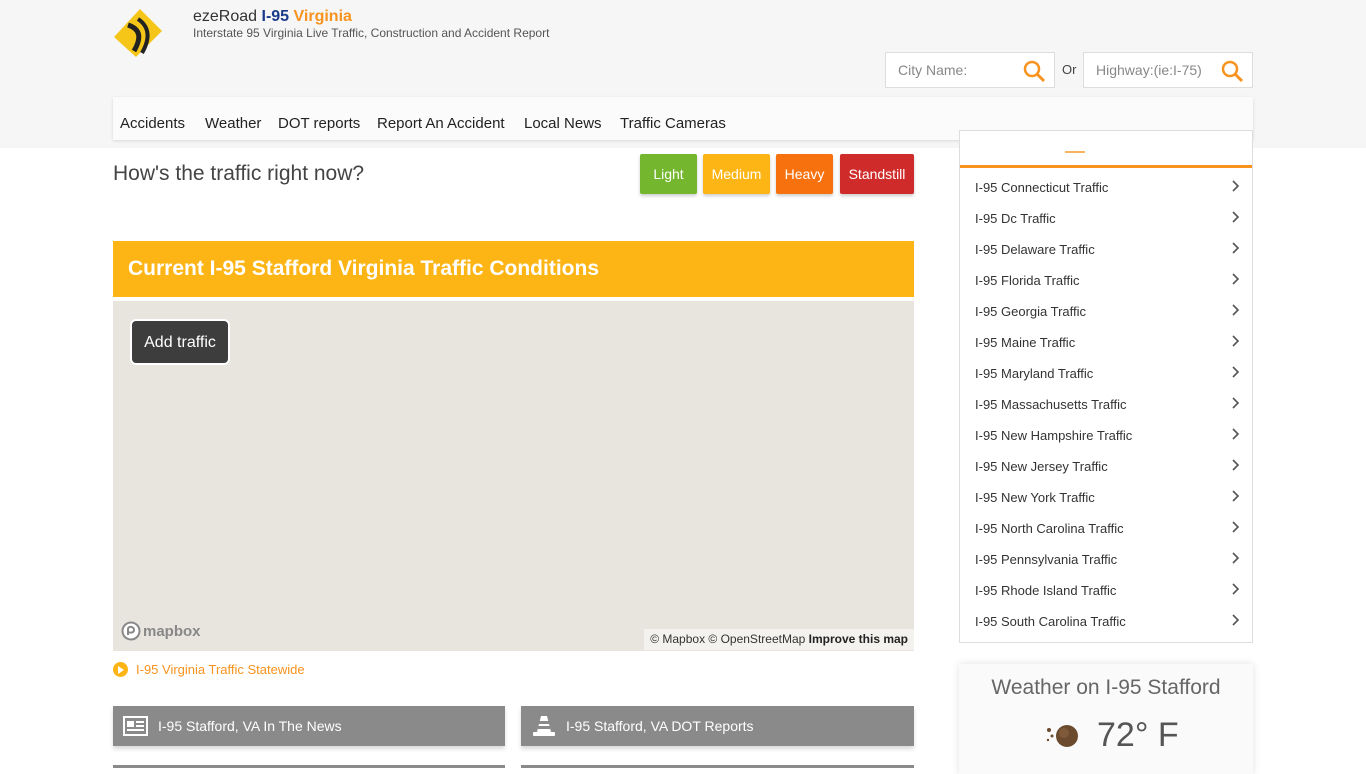  I want to click on sidebar-item: I-95 Georgia Traffic, so click(1107, 319).